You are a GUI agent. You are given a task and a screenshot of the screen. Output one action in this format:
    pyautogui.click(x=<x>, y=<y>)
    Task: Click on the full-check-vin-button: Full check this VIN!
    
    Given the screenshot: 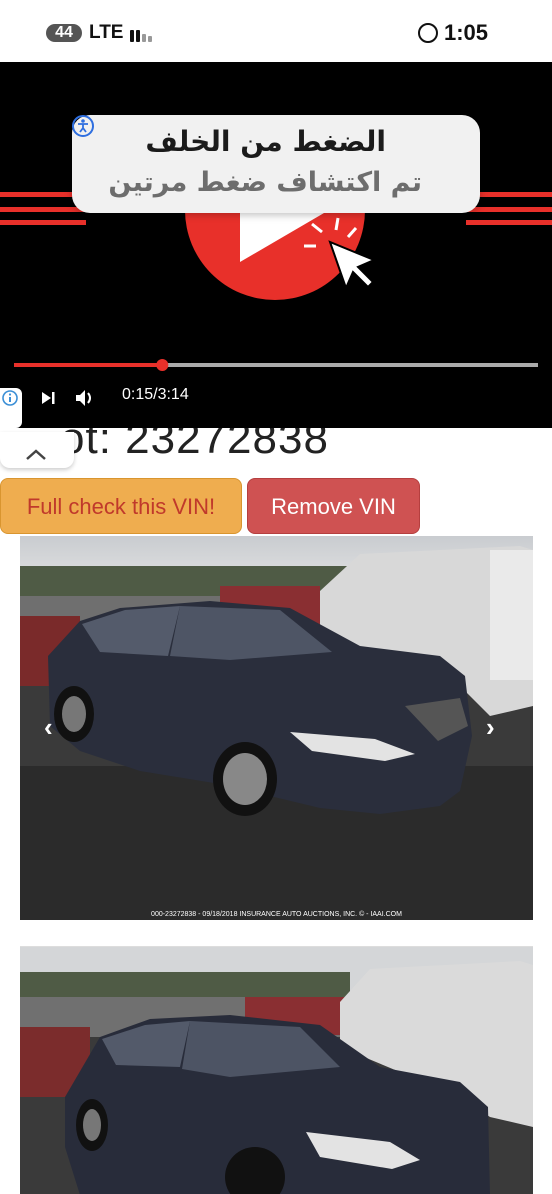 What is the action you would take?
    pyautogui.click(x=121, y=506)
    